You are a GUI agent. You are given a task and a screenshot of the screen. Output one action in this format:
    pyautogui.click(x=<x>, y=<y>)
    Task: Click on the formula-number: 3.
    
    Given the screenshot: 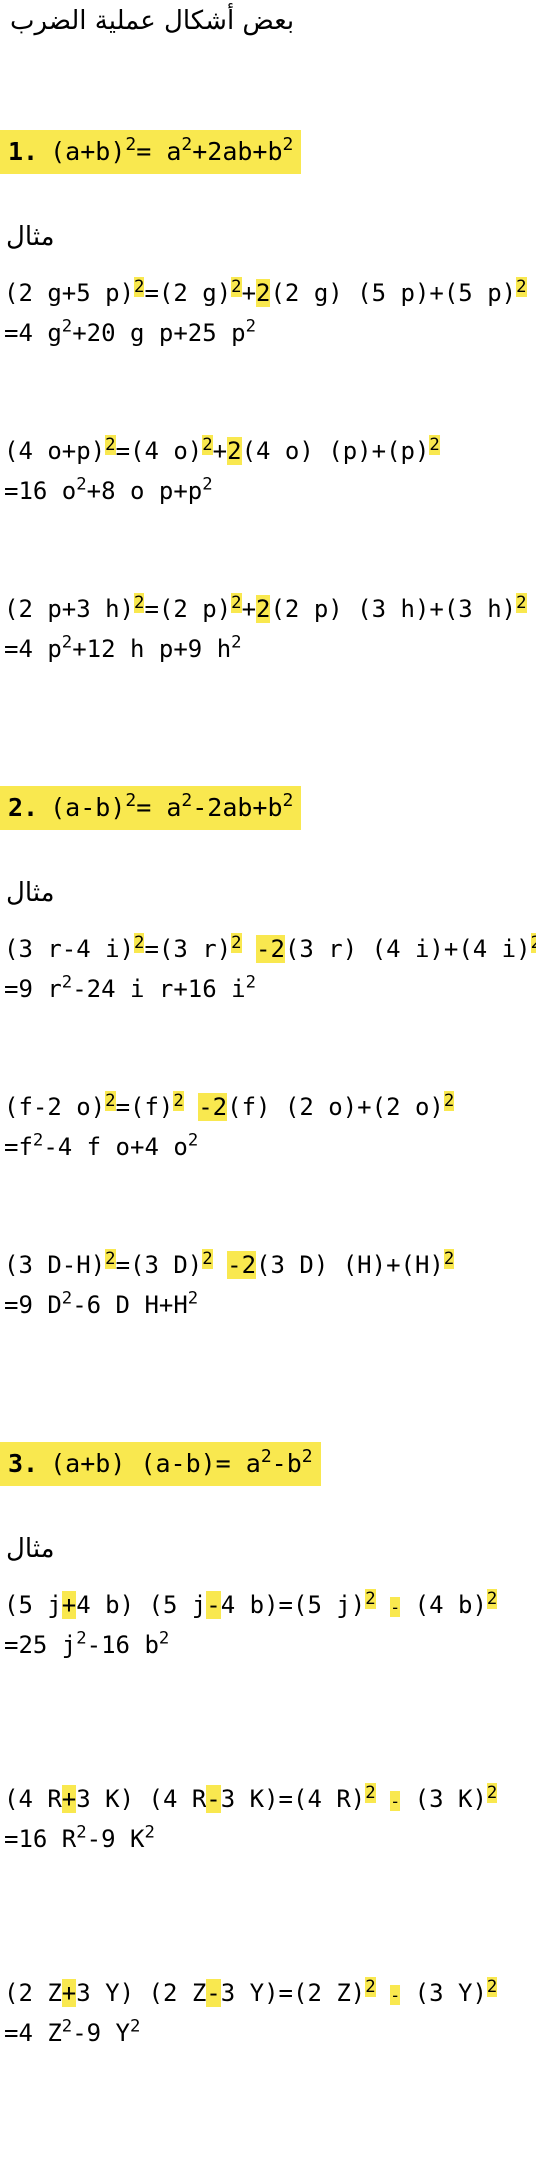 What is the action you would take?
    pyautogui.click(x=23, y=1463)
    